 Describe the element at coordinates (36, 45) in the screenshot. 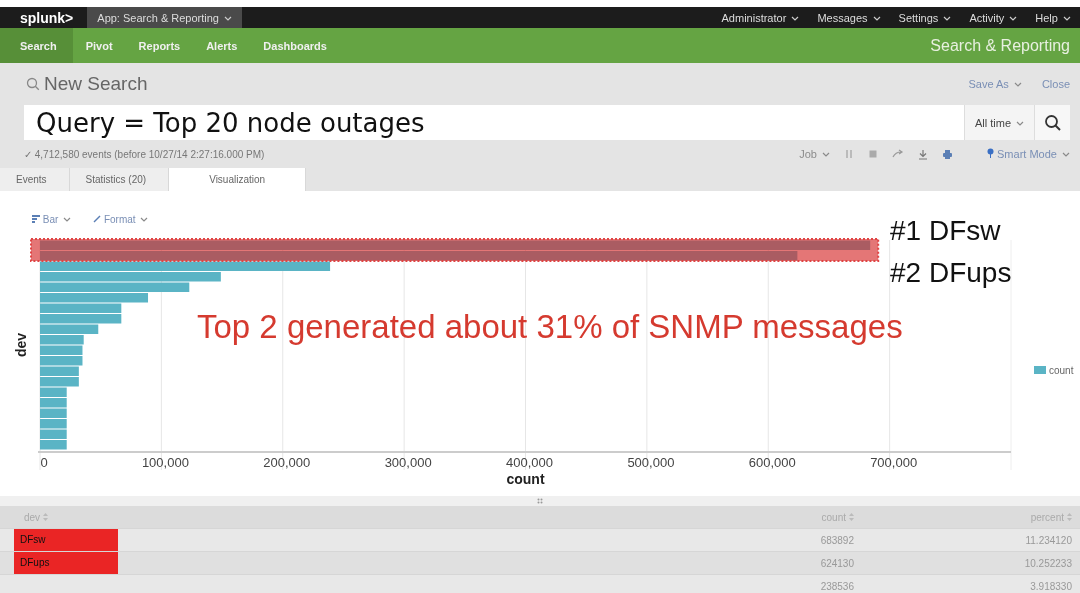

I see `nav-item: Search` at that location.